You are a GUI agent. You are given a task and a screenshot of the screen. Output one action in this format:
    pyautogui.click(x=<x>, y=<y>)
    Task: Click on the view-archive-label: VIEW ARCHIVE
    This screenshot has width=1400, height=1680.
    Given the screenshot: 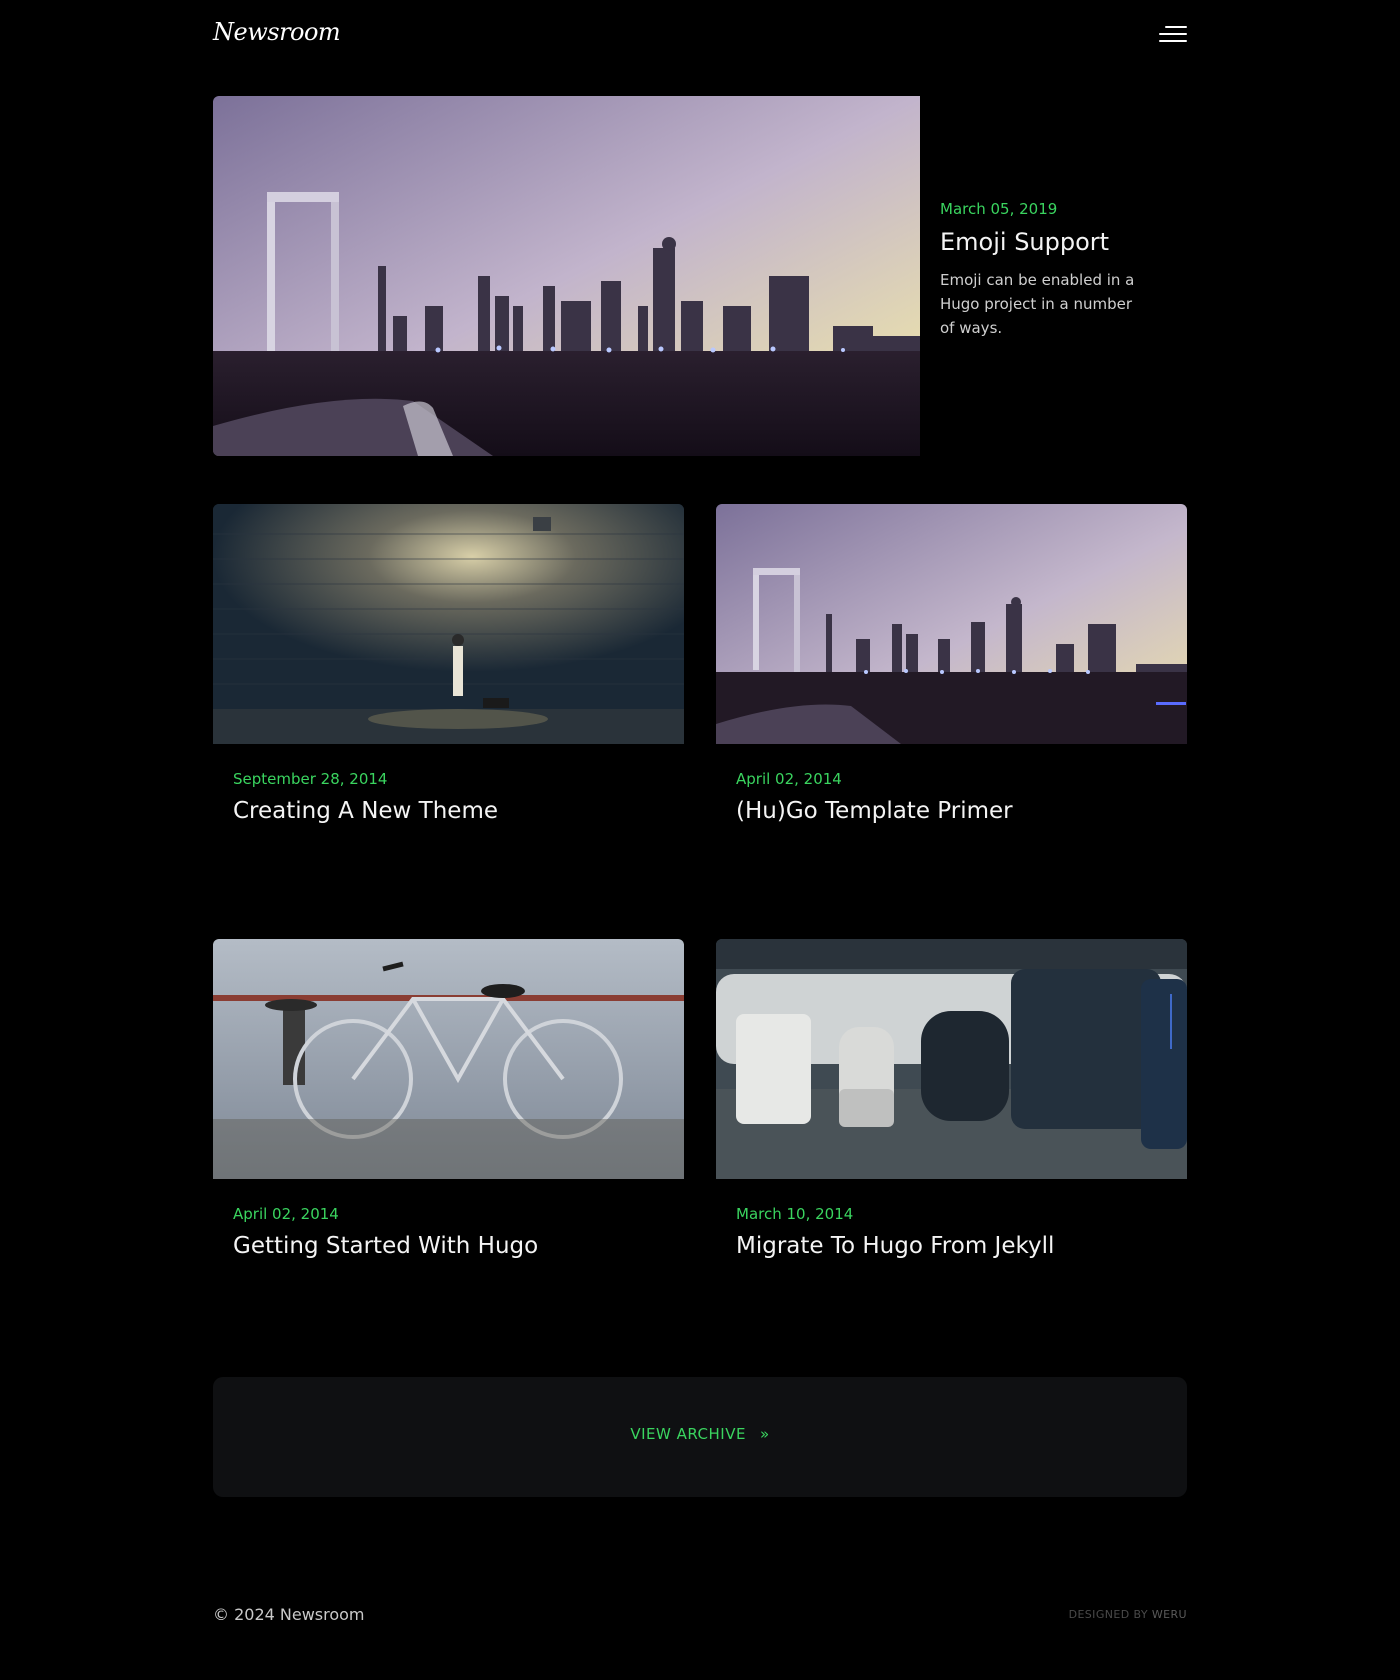 What is the action you would take?
    pyautogui.click(x=688, y=1434)
    